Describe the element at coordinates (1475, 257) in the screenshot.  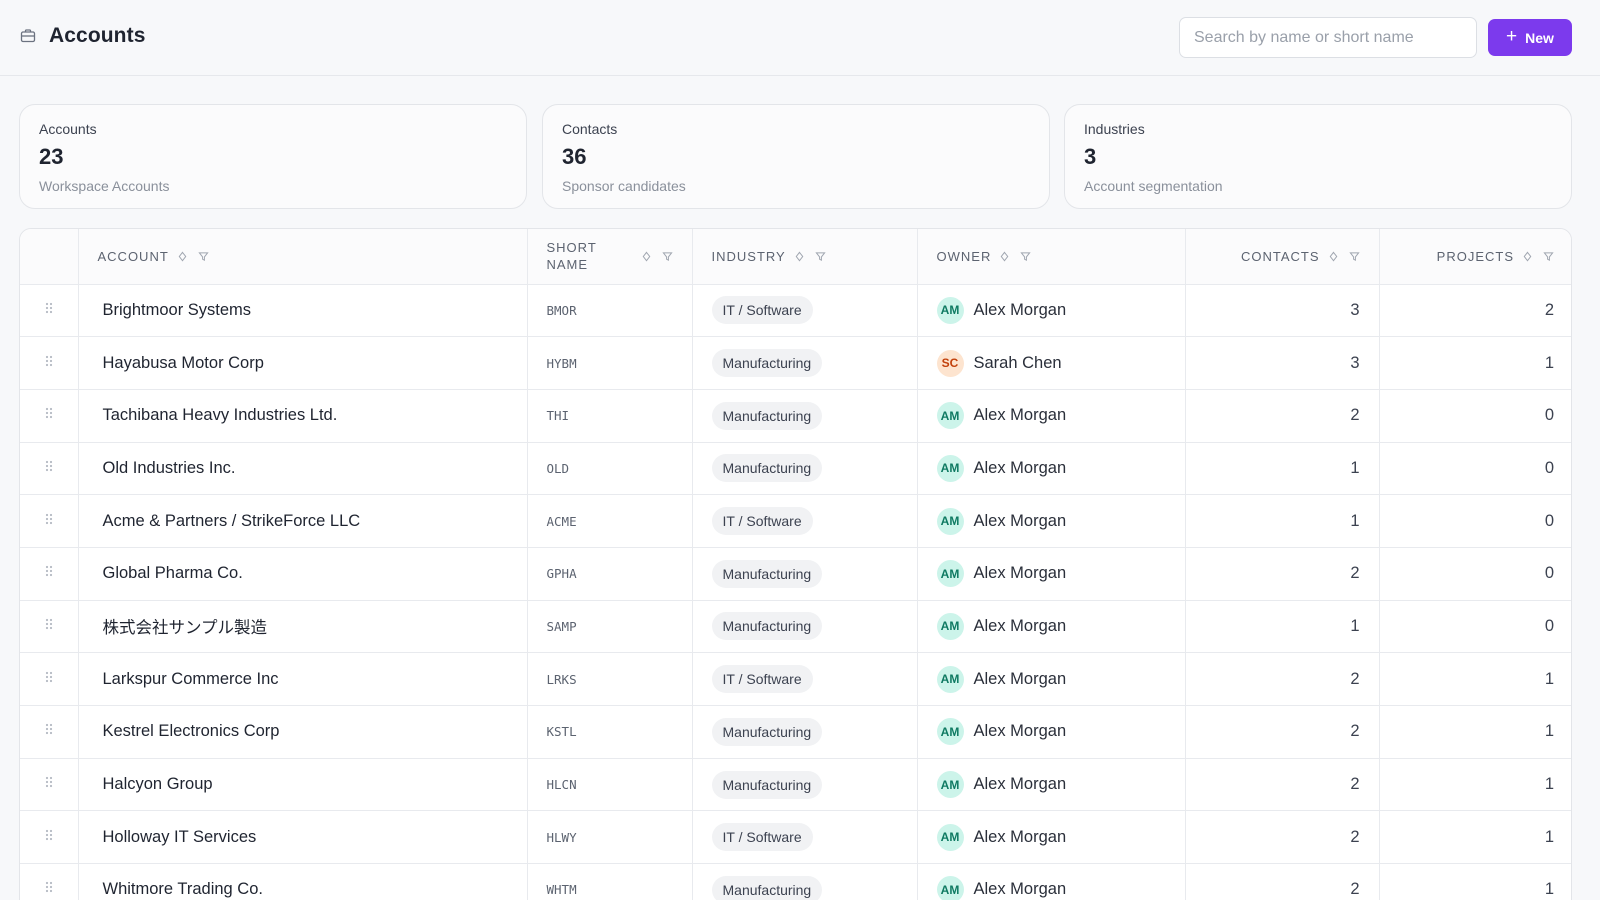
I see `column-header-projects: PROJECTS` at that location.